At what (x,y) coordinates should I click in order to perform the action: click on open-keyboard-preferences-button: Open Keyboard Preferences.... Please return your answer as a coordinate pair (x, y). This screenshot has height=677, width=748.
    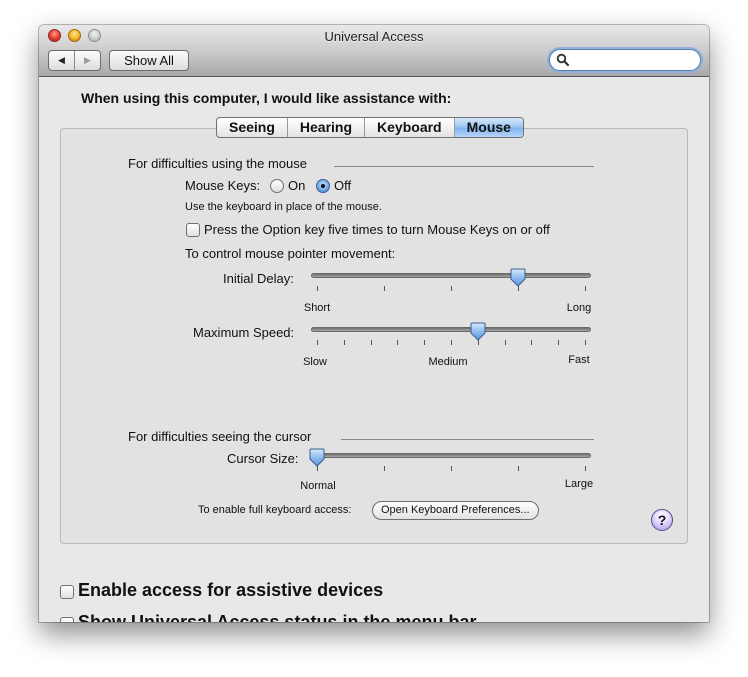
    Looking at the image, I should click on (455, 510).